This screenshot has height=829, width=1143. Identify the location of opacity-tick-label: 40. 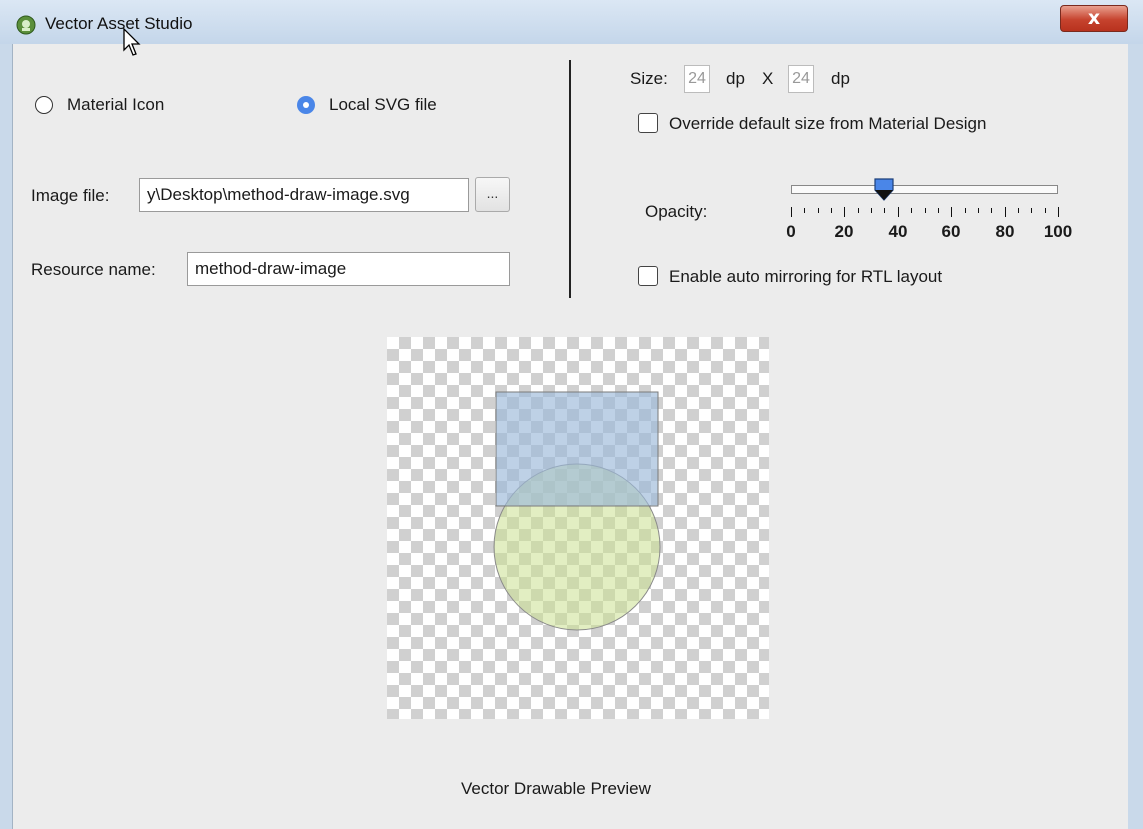
(898, 231).